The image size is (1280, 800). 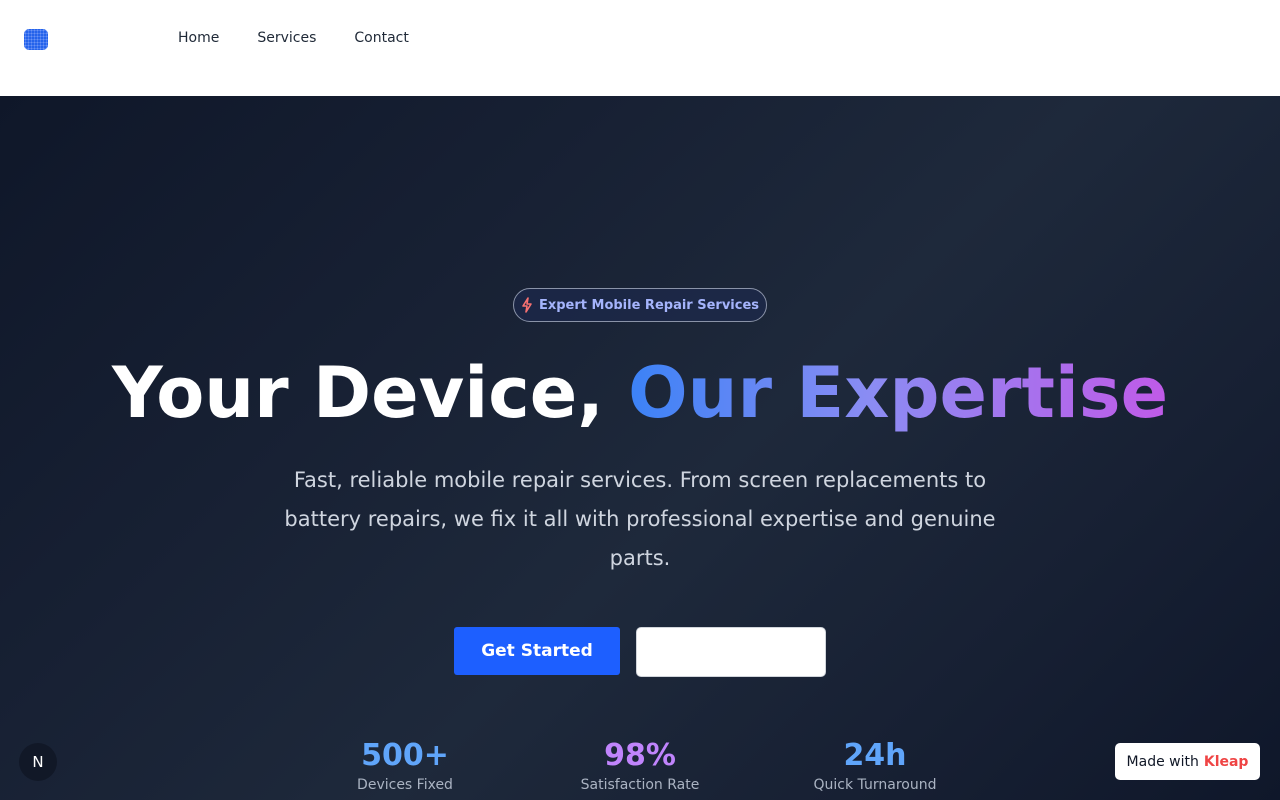 I want to click on secondary-button, so click(x=731, y=652).